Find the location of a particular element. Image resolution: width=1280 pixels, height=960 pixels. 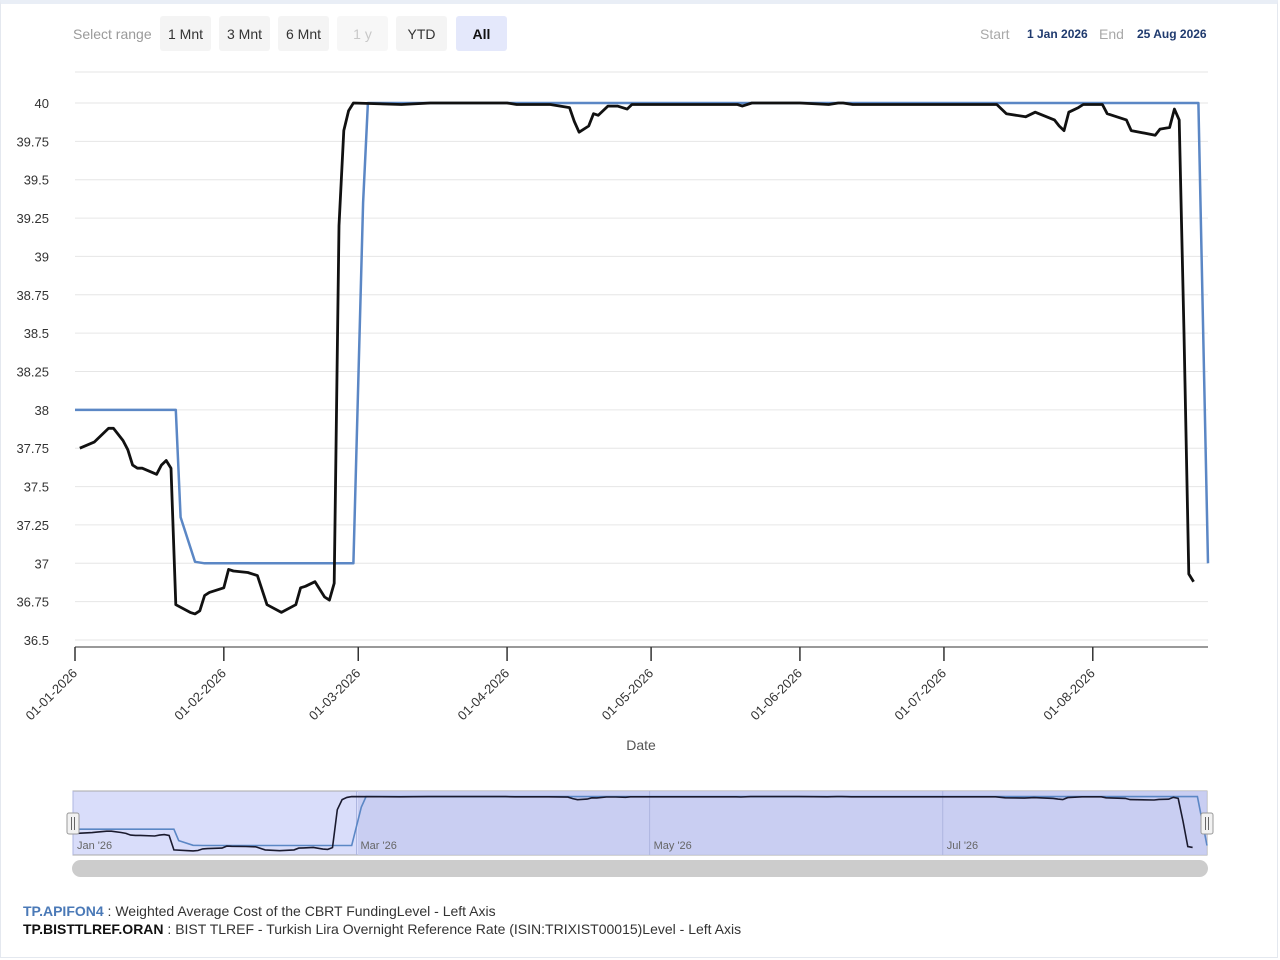

x-tick-label: 01-05-2026 is located at coordinates (628, 695).